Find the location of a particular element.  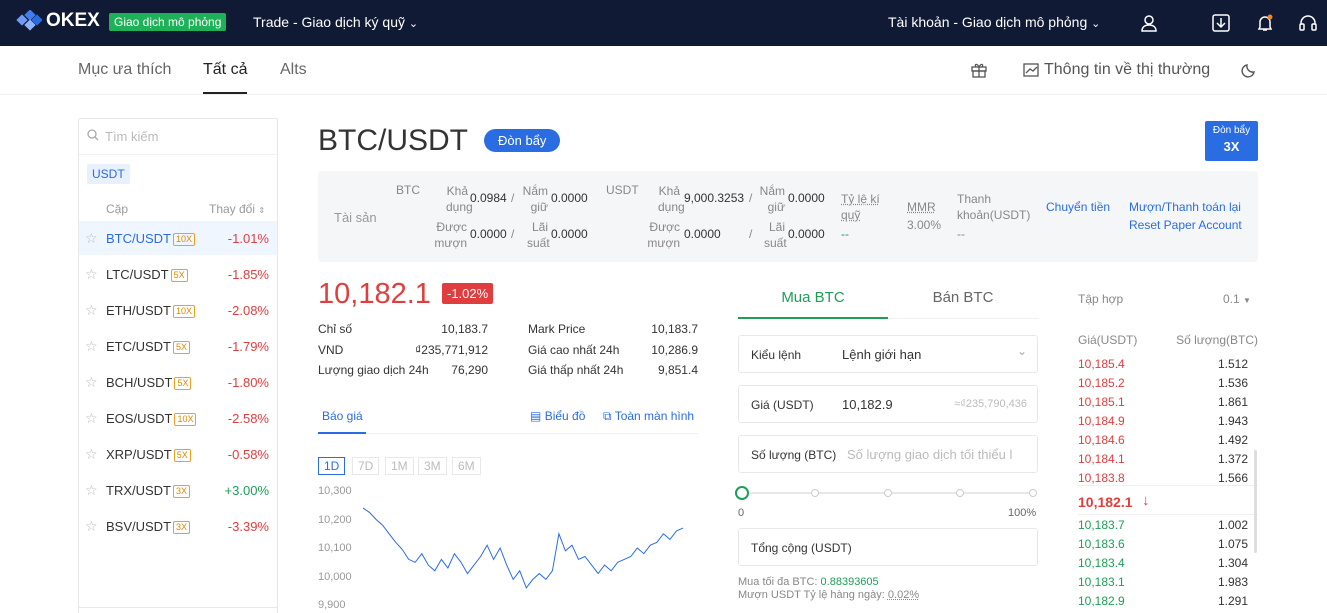

asks-price: 10,184.6 is located at coordinates (1101, 440).